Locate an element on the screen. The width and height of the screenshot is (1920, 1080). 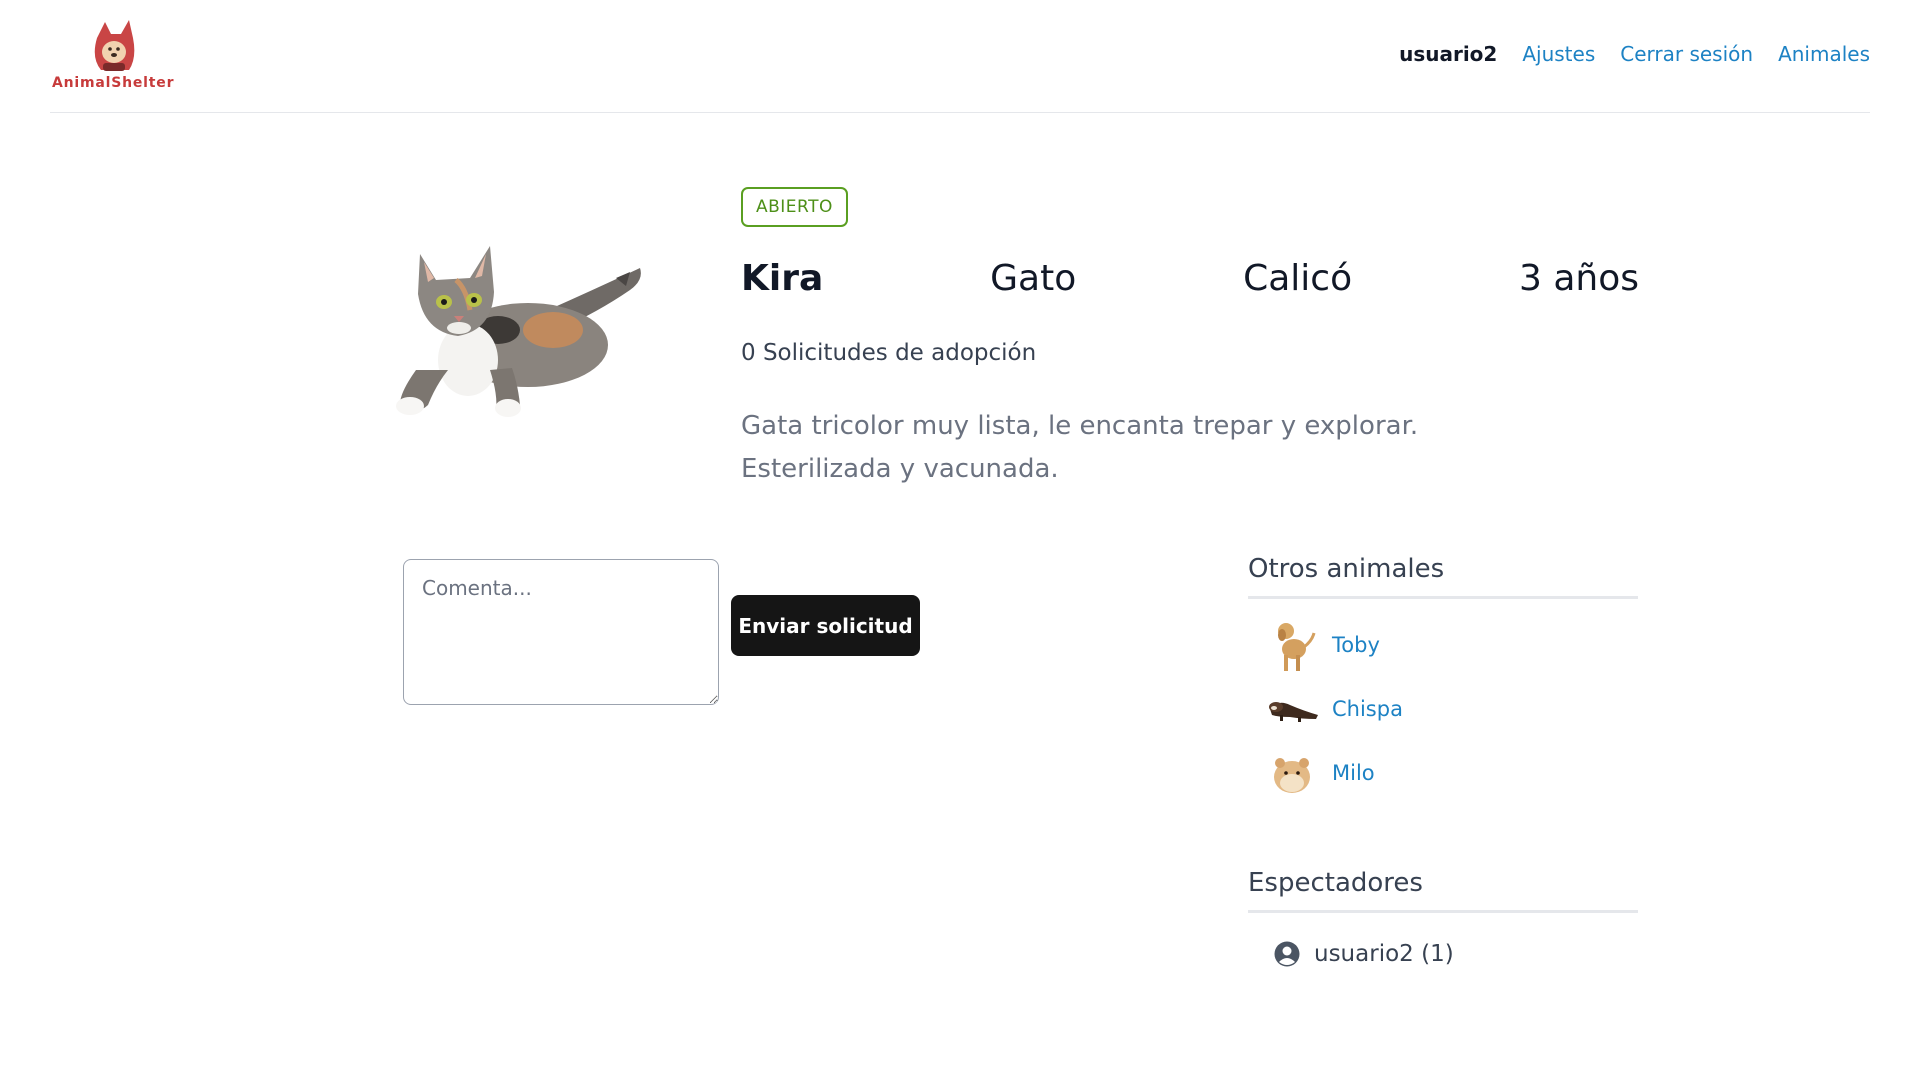
adoption-requests-count: 0 Solicitudes de adopción is located at coordinates (889, 353).